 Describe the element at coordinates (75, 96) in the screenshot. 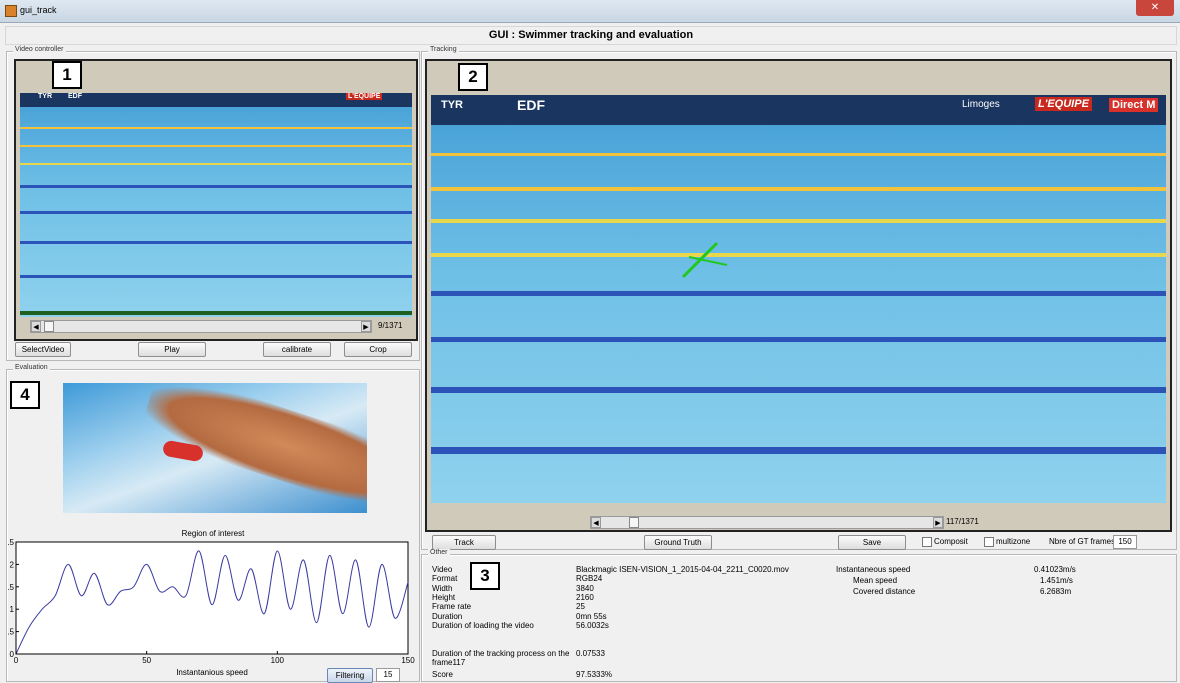

I see `banner-edf: EDF` at that location.